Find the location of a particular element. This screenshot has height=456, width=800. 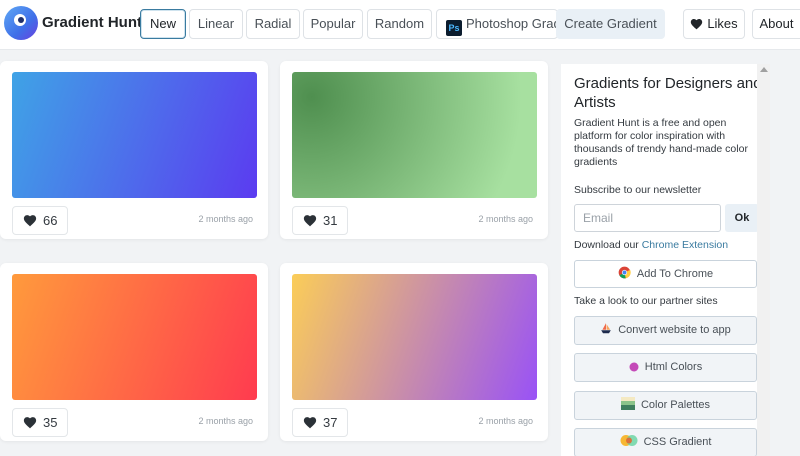

newsletter-label: Subscribe to our newsletter is located at coordinates (638, 190).